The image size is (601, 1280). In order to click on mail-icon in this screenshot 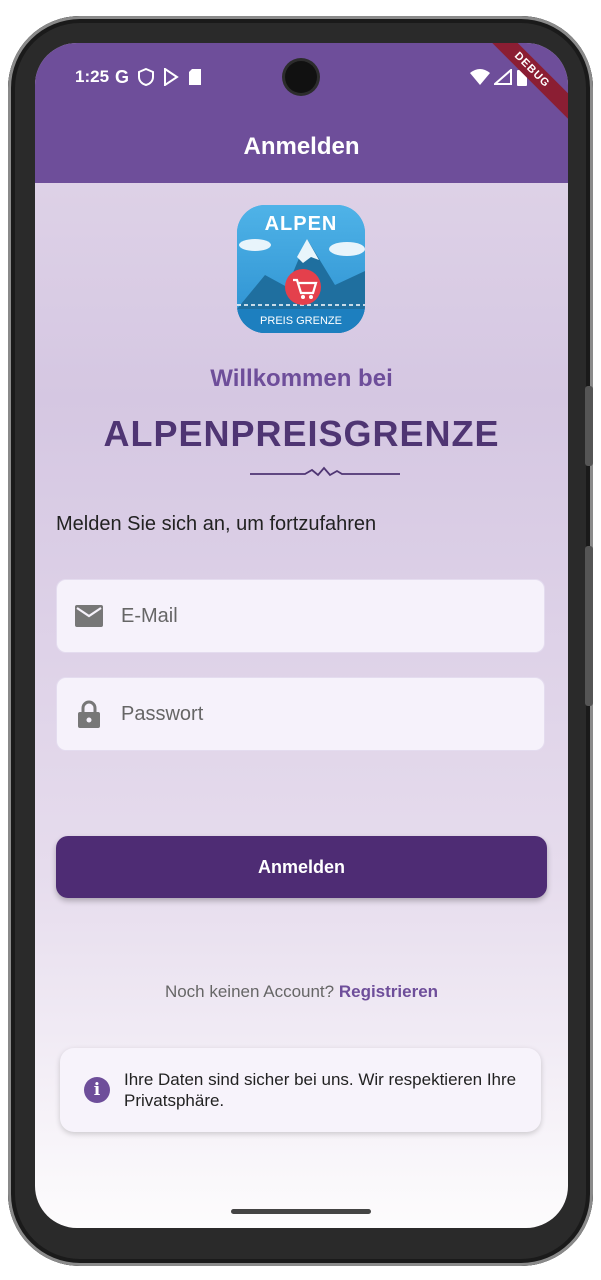, I will do `click(89, 616)`.